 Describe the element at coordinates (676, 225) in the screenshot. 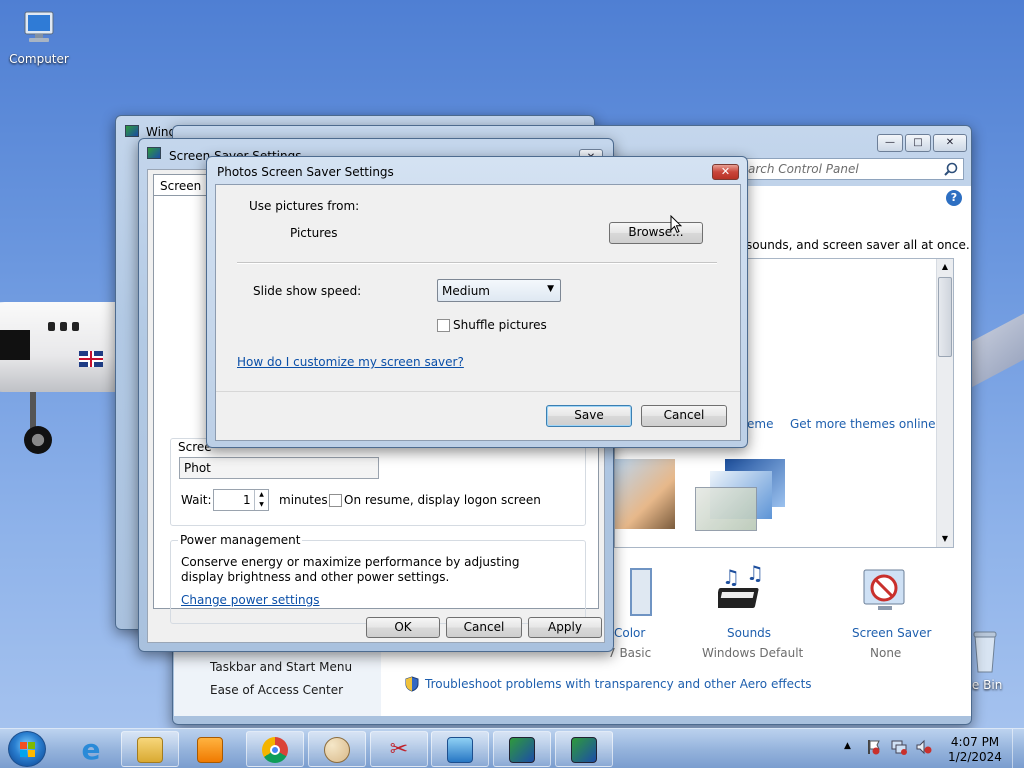

I see `mouse-cursor-icon` at that location.